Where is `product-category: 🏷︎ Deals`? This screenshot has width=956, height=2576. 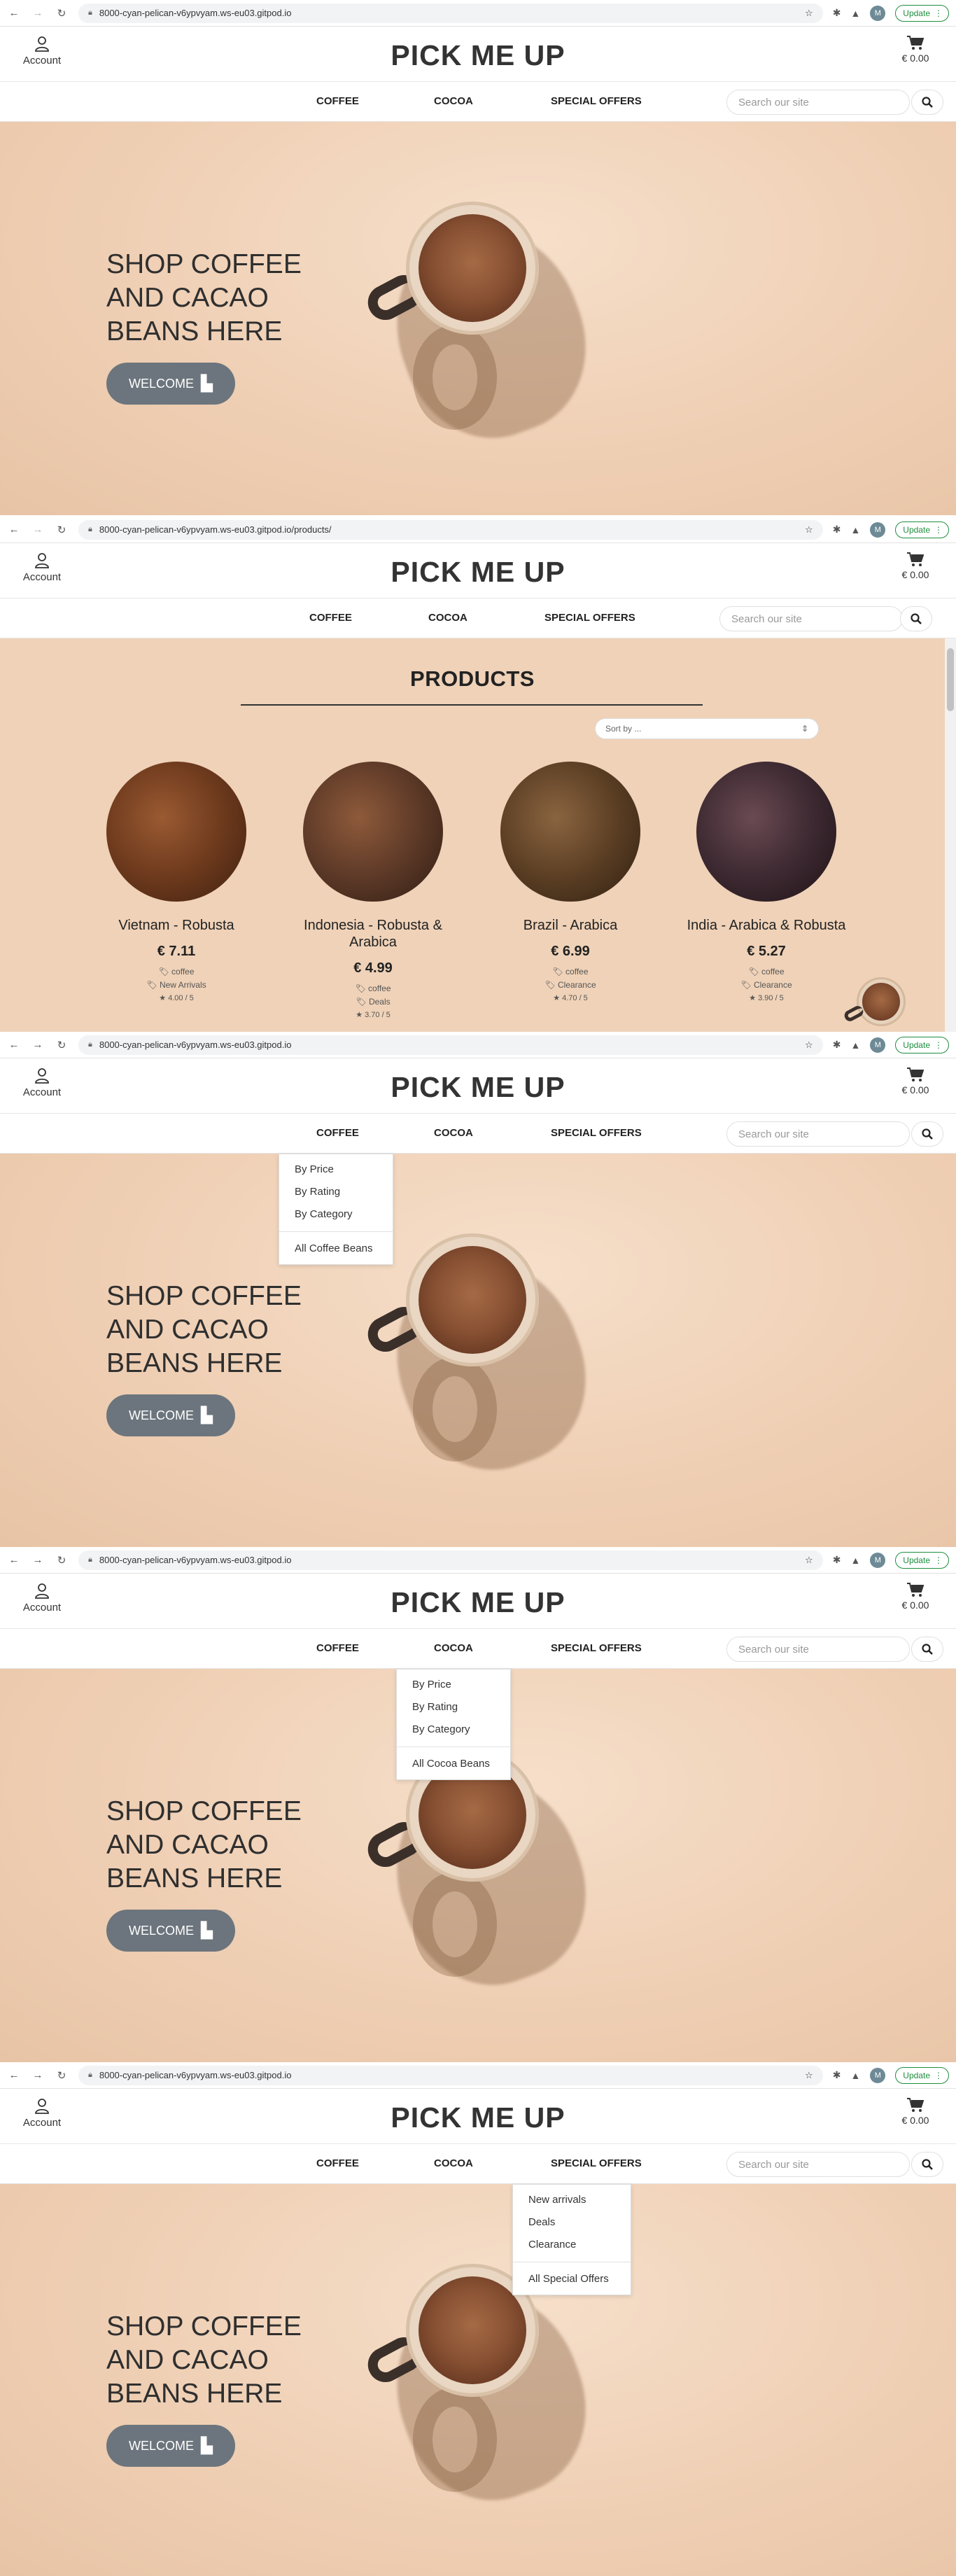
product-category: 🏷︎ Deals is located at coordinates (373, 1002).